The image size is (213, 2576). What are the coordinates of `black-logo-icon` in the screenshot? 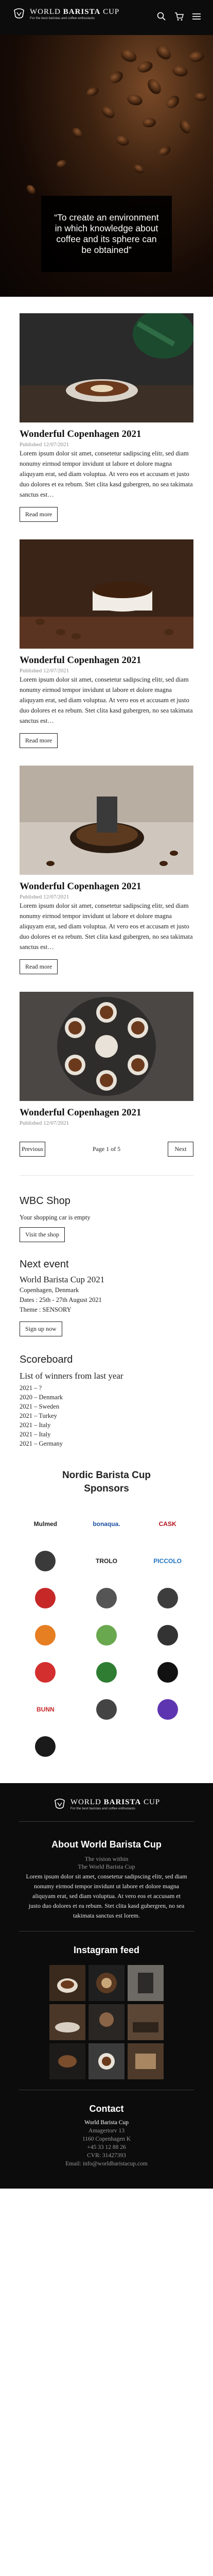 It's located at (167, 1672).